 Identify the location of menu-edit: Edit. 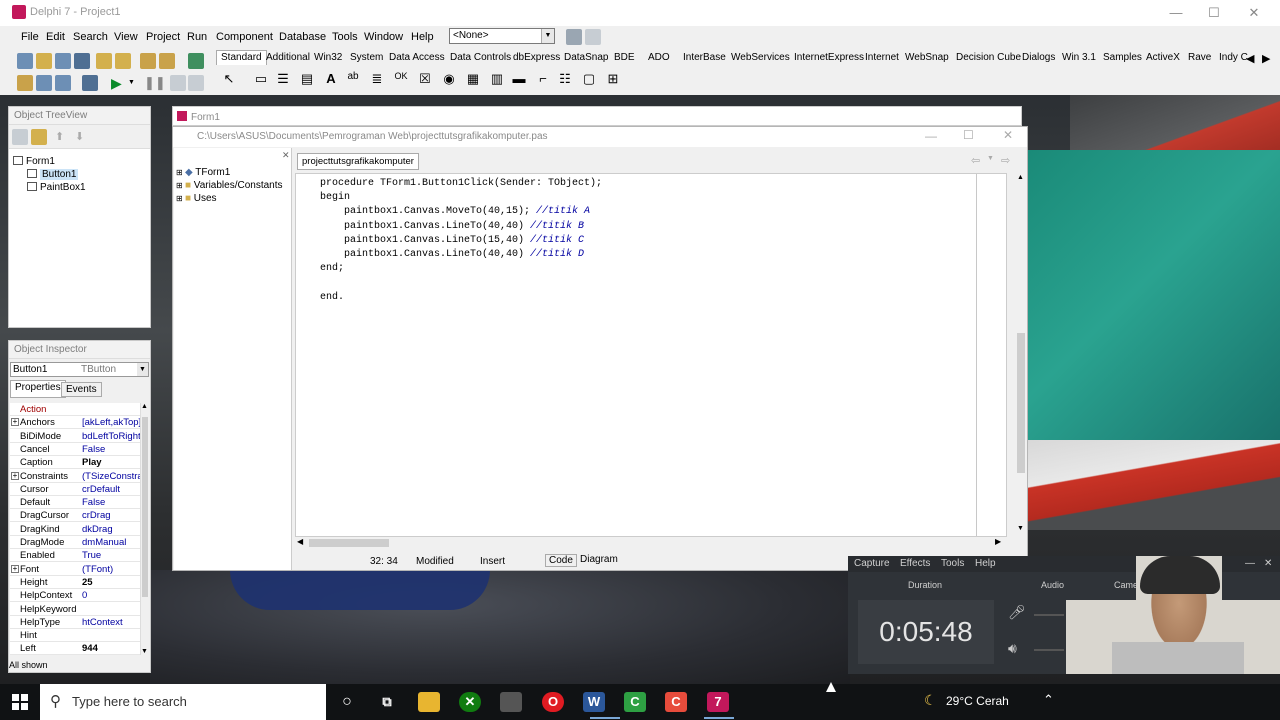
(55, 37).